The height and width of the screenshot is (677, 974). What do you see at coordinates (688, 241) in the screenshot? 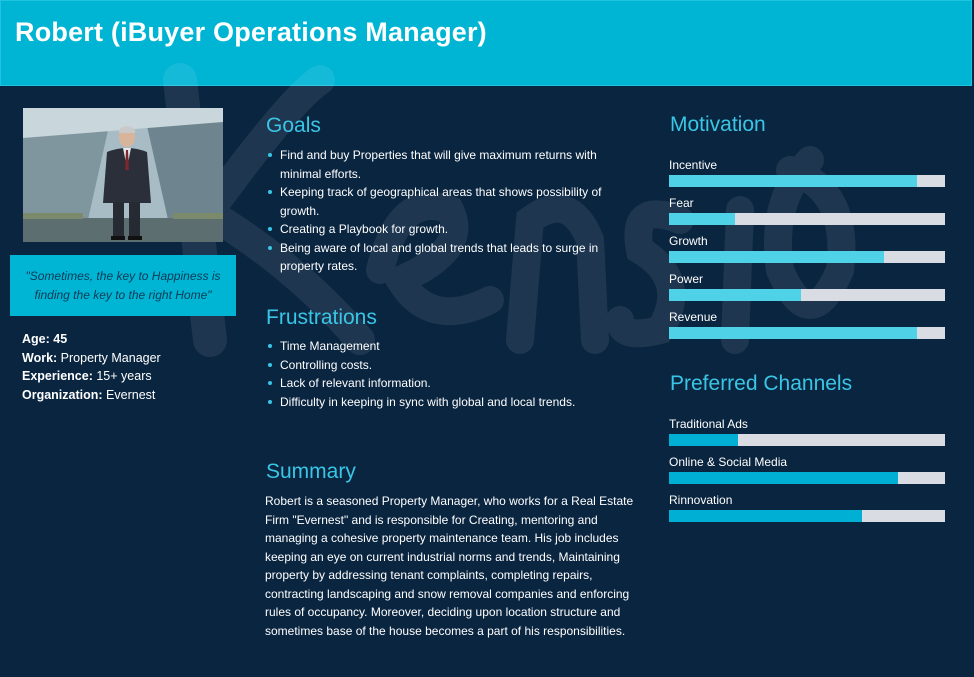
I see `motivation-label: Growth` at bounding box center [688, 241].